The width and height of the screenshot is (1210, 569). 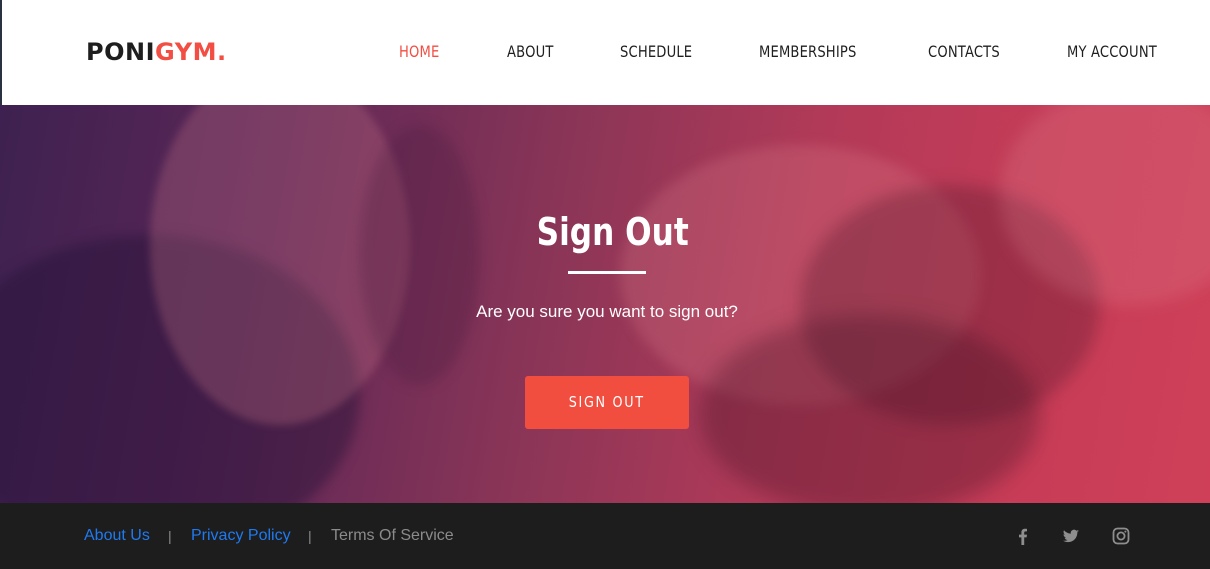 I want to click on facebook-icon, so click(x=1023, y=536).